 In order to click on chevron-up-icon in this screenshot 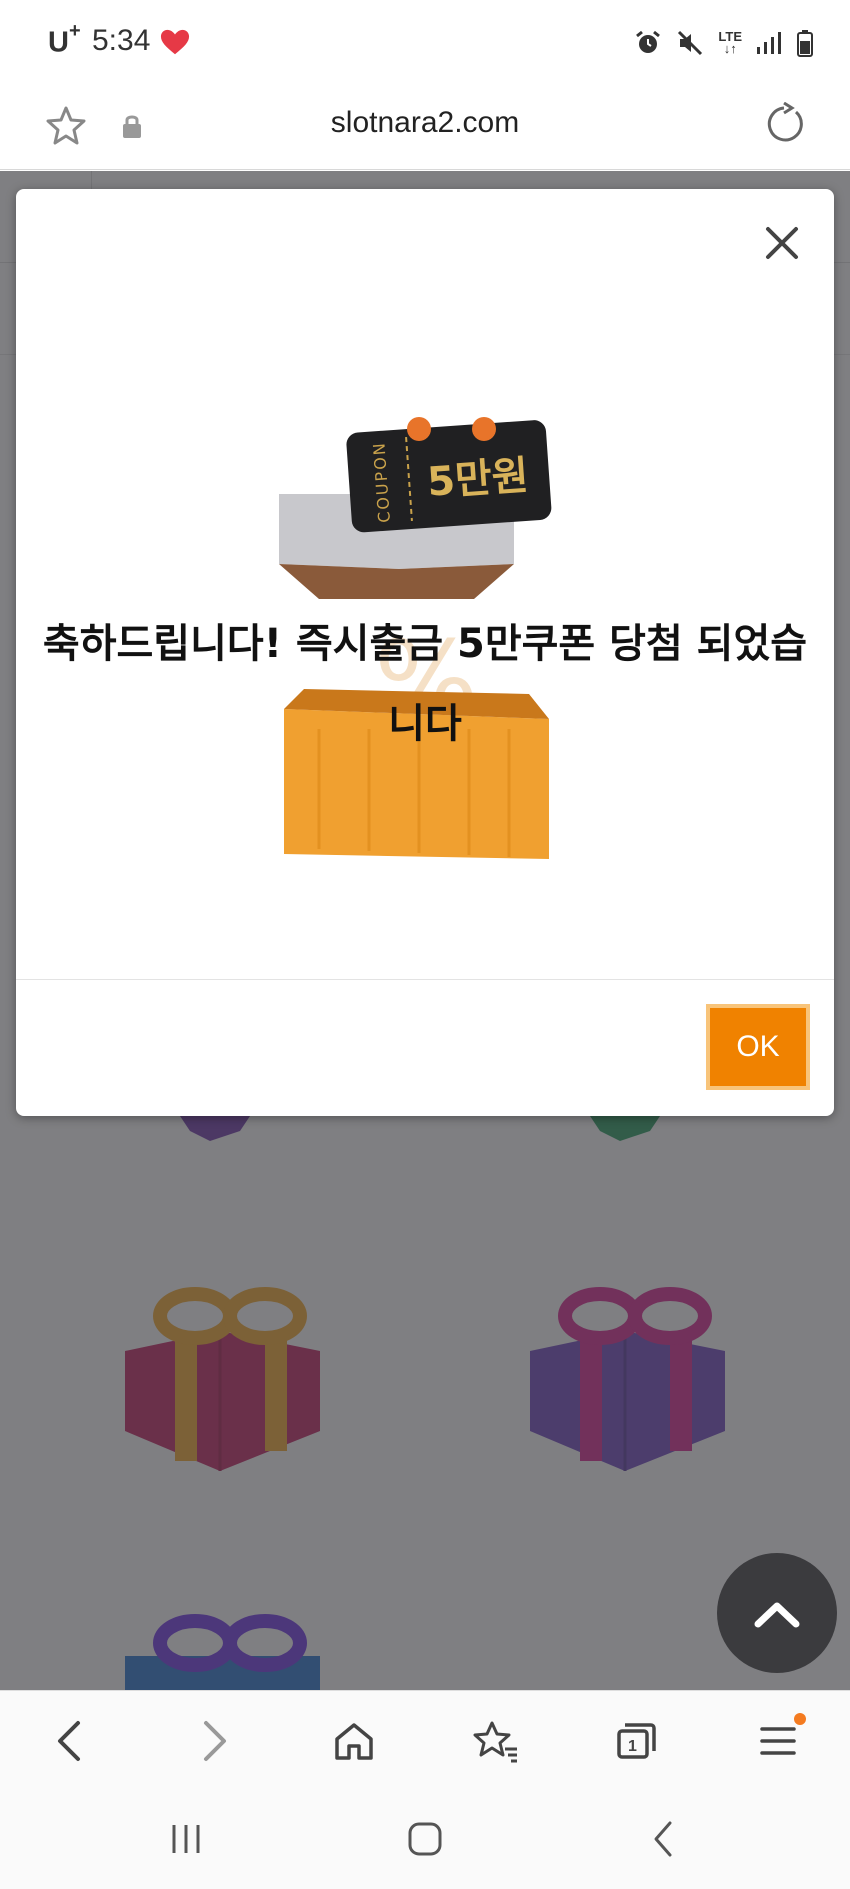, I will do `click(777, 1615)`.